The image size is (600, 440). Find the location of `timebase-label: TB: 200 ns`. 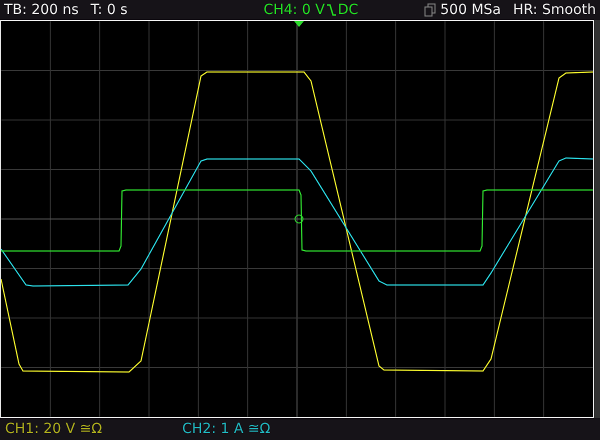

timebase-label: TB: 200 ns is located at coordinates (41, 10).